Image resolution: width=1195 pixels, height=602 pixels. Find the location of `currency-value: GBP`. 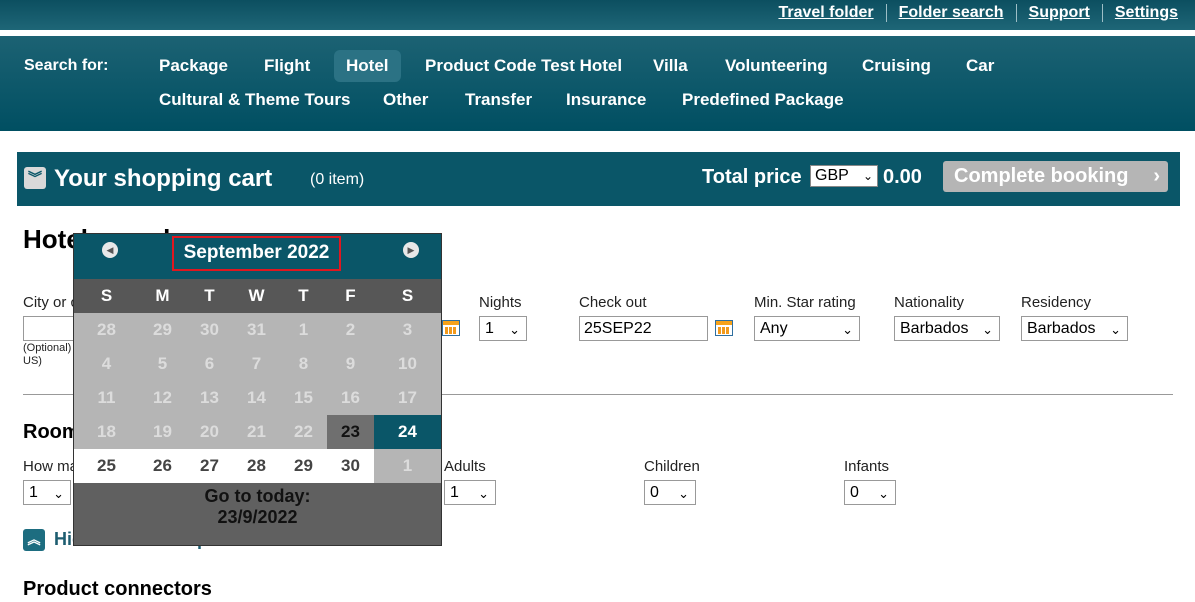

currency-value: GBP is located at coordinates (832, 175).